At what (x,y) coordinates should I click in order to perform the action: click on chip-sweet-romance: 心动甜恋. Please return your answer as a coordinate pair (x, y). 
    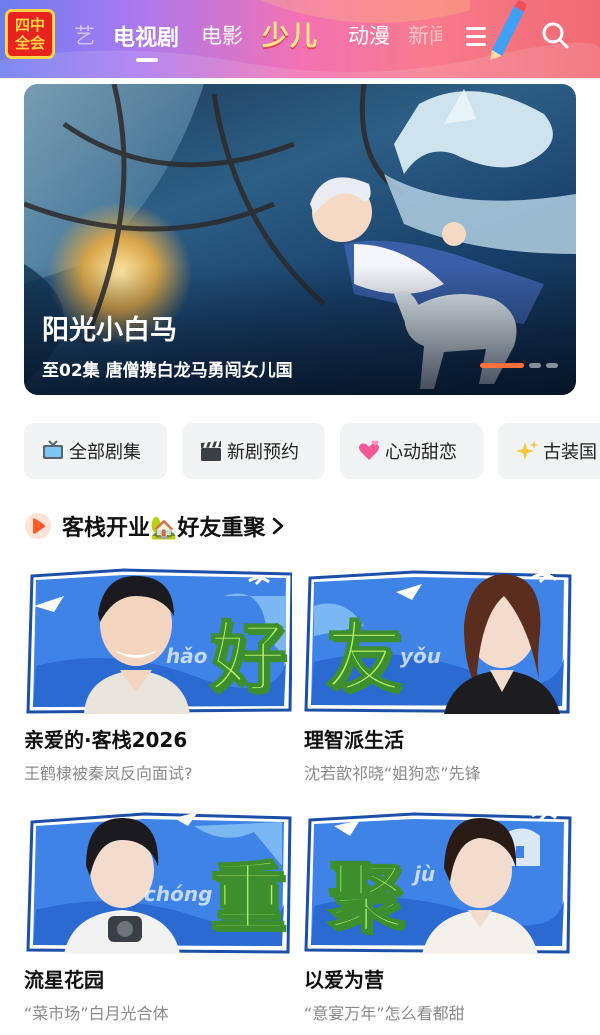
    Looking at the image, I should click on (411, 451).